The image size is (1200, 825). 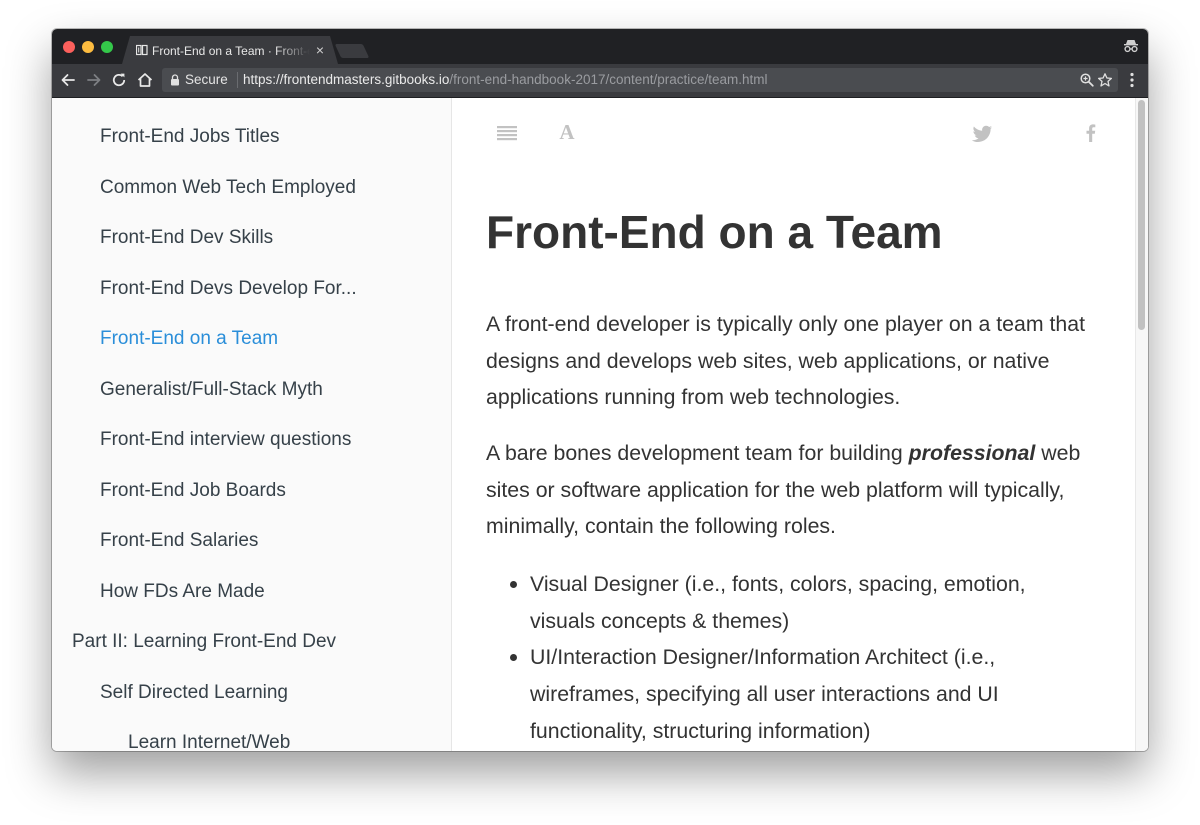 What do you see at coordinates (190, 137) in the screenshot?
I see `sidebar-item-jobs-titles: Front-End Jobs Titles` at bounding box center [190, 137].